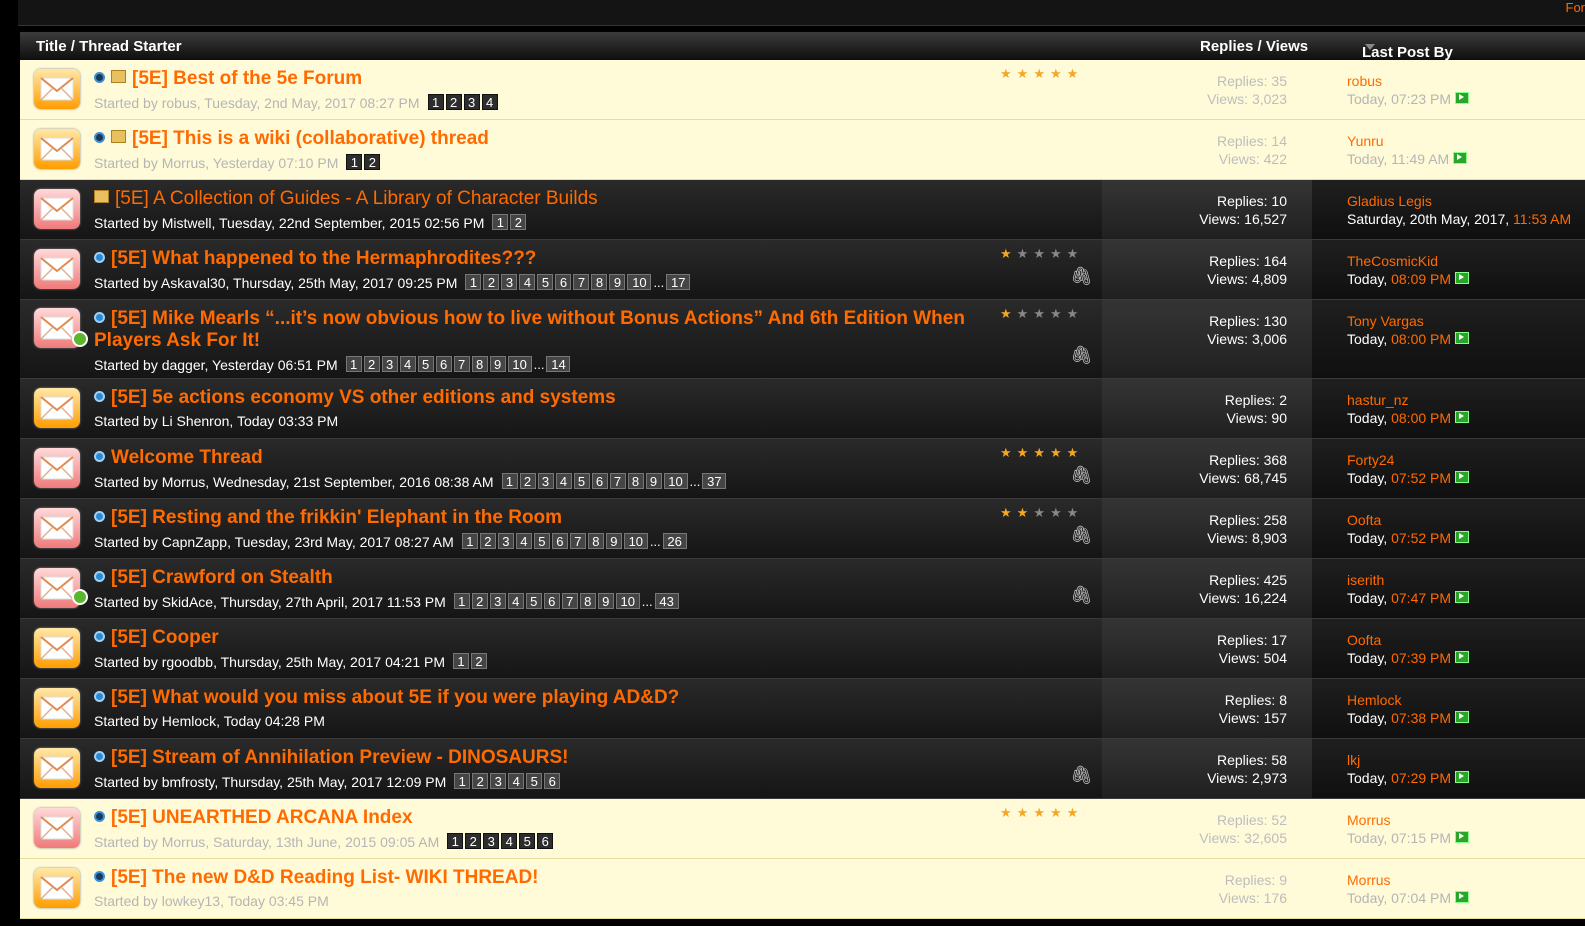  I want to click on last-post-user: hastur_nz, so click(1408, 400).